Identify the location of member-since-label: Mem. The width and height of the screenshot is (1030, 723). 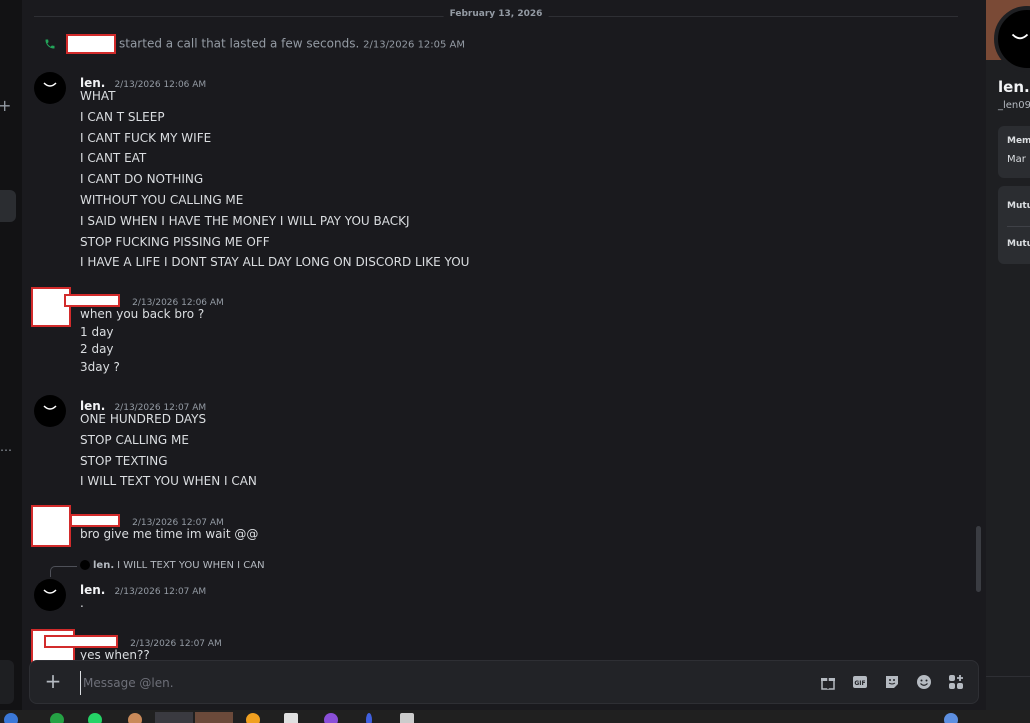
(1018, 141).